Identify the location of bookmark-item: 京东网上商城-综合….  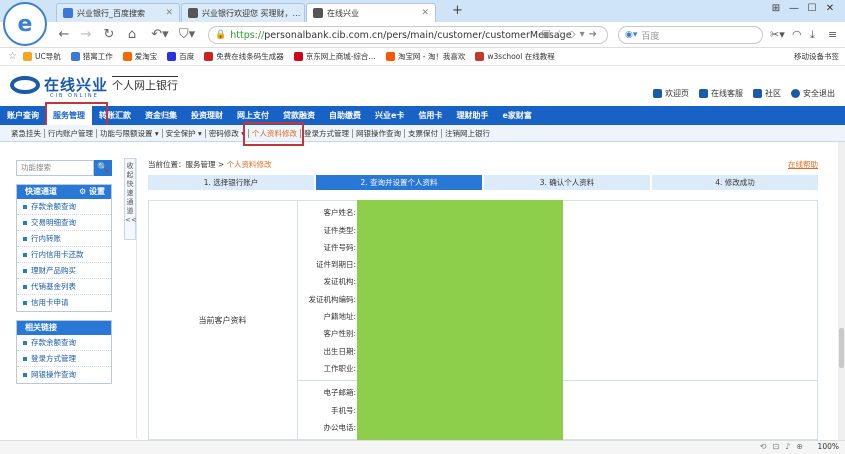
(334, 56).